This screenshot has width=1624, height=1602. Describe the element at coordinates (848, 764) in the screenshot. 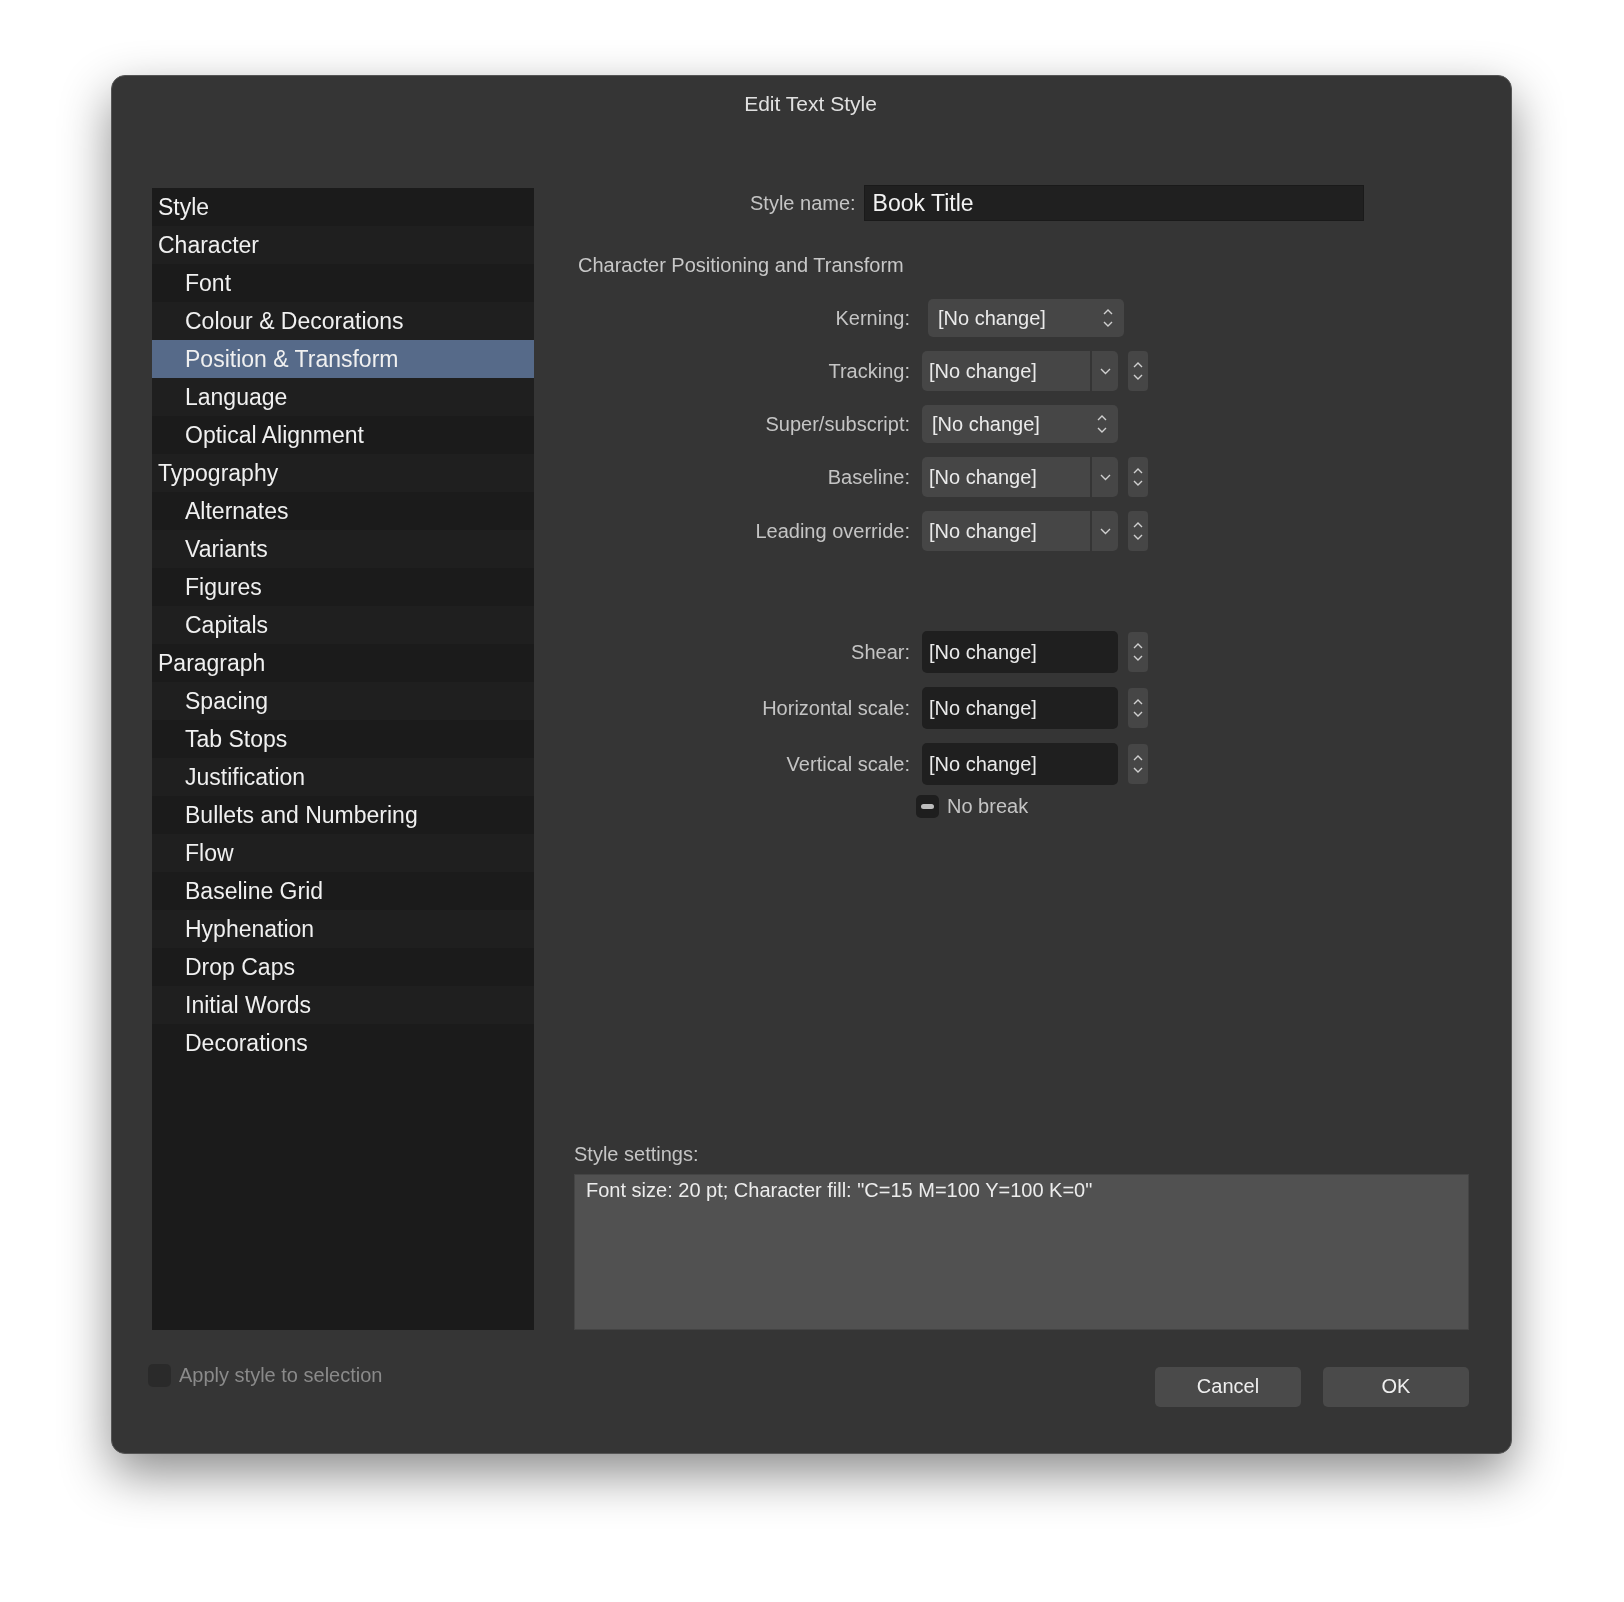

I see `field-label: Vertical scale:` at that location.